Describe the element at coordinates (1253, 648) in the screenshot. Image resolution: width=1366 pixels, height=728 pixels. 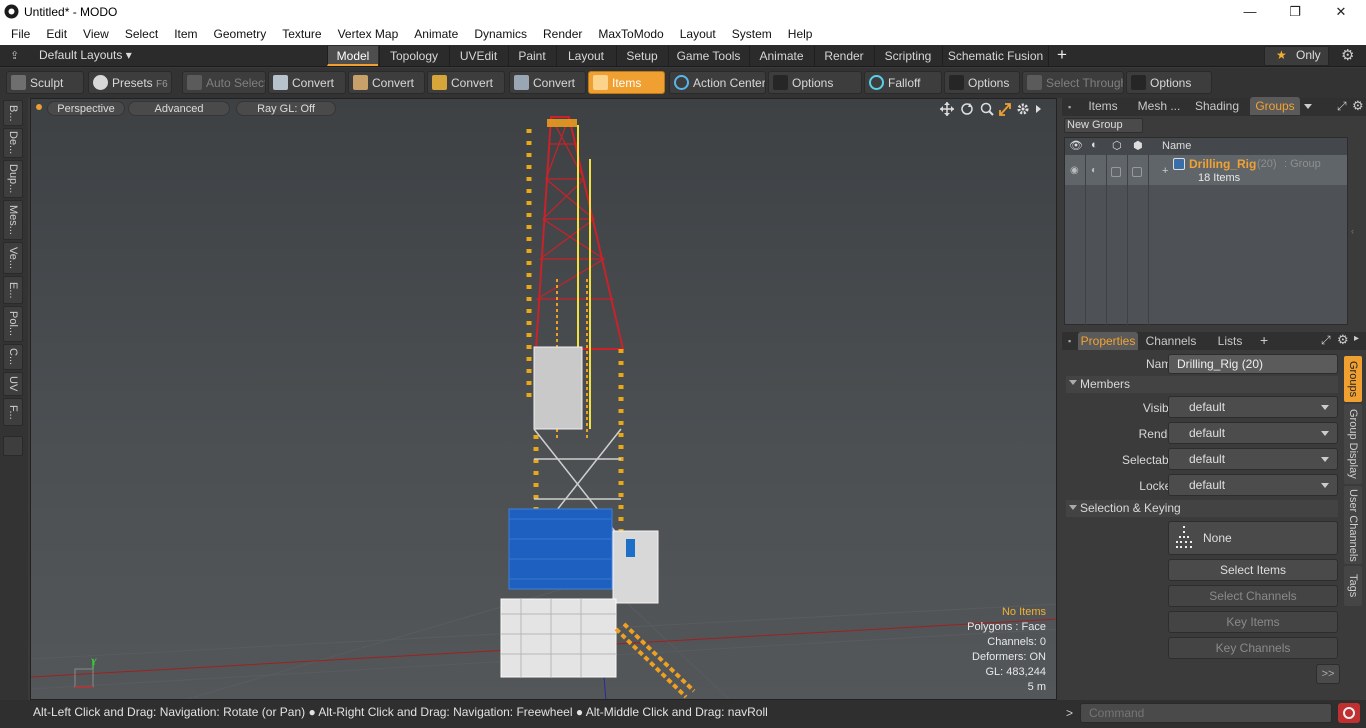
I see `key-channels-button: Key Channels` at that location.